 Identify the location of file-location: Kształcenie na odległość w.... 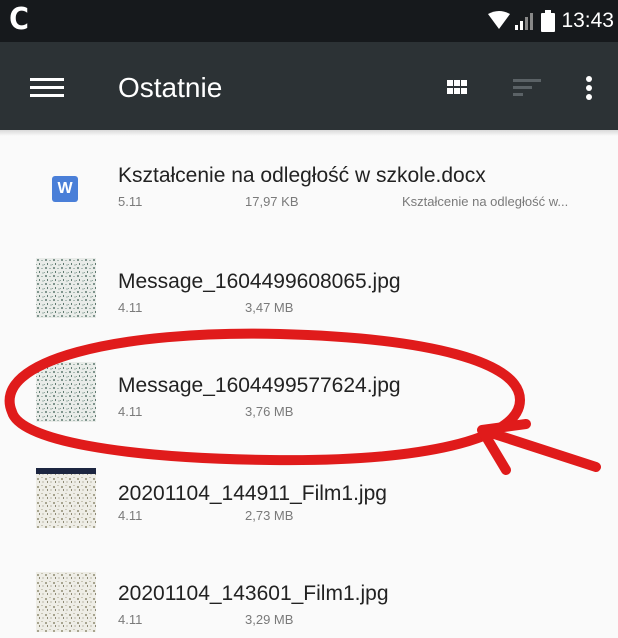
(485, 201).